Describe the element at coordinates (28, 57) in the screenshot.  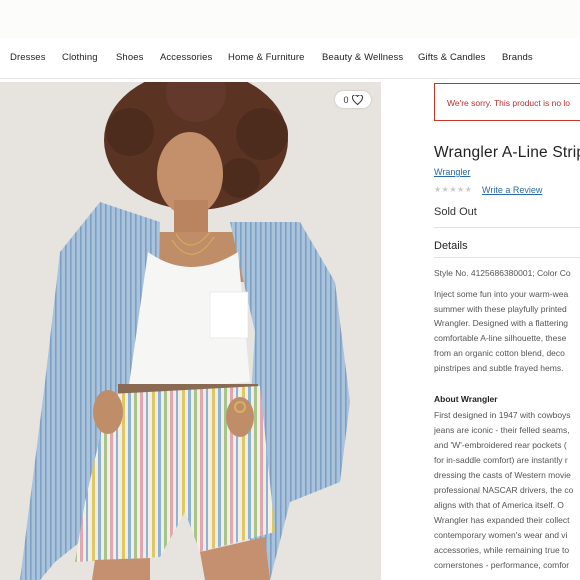
I see `nav-item-dresses: Dresses` at that location.